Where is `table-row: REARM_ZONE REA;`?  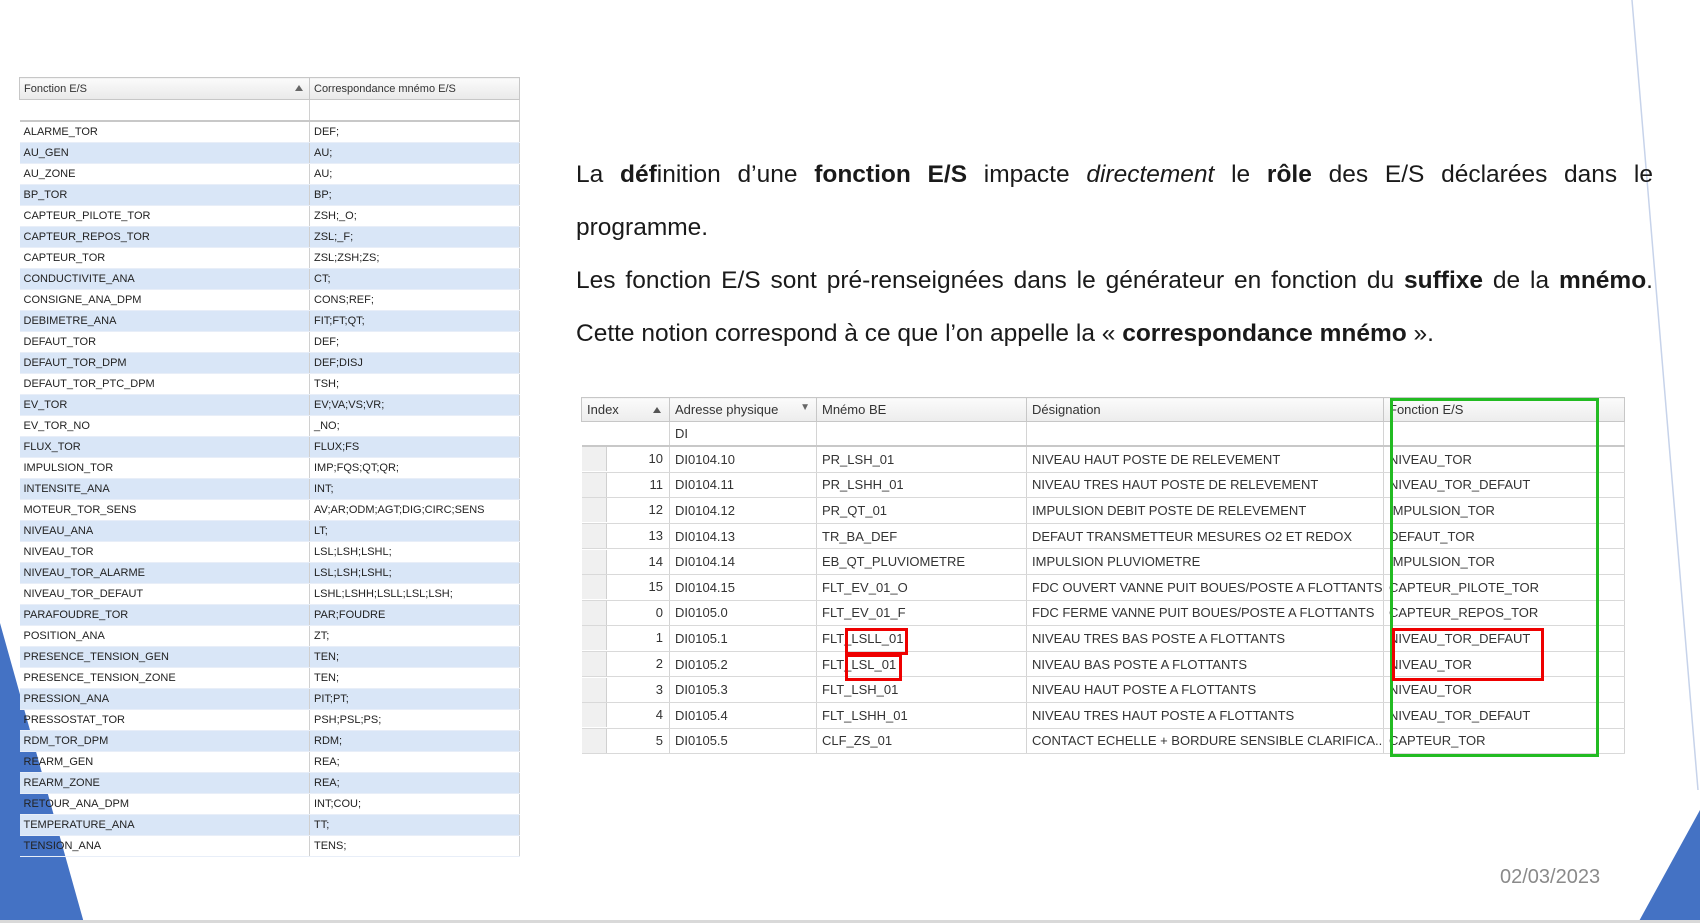 table-row: REARM_ZONE REA; is located at coordinates (269, 783).